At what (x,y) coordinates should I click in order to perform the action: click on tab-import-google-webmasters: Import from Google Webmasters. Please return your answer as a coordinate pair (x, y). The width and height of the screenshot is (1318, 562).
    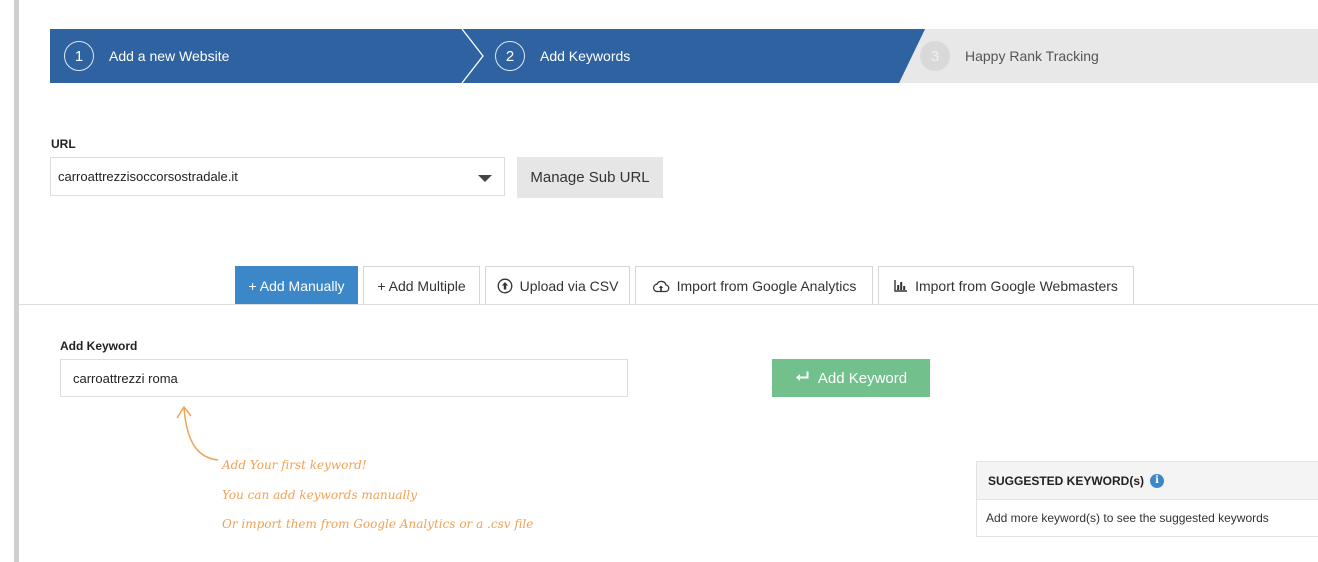
    Looking at the image, I should click on (1006, 285).